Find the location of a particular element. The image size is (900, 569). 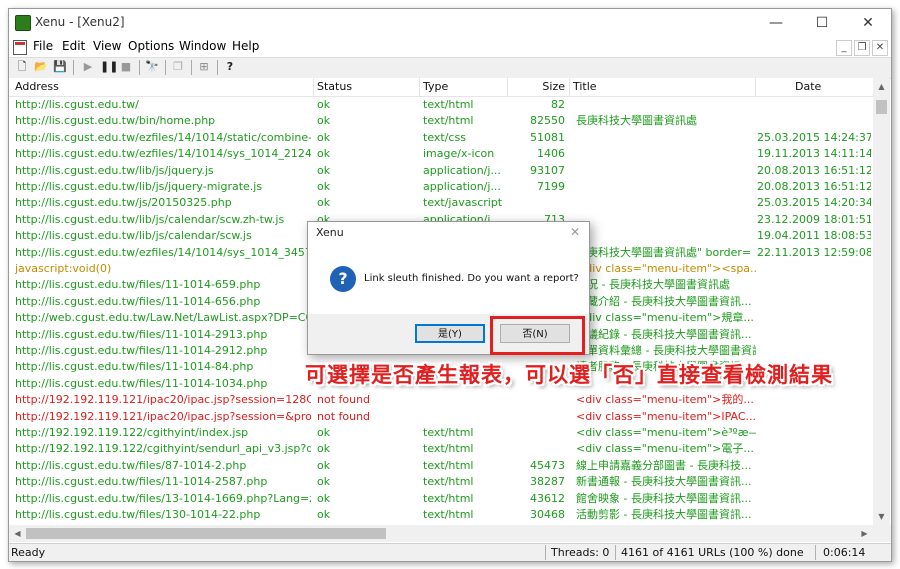

toolbar-separator is located at coordinates (139, 67).